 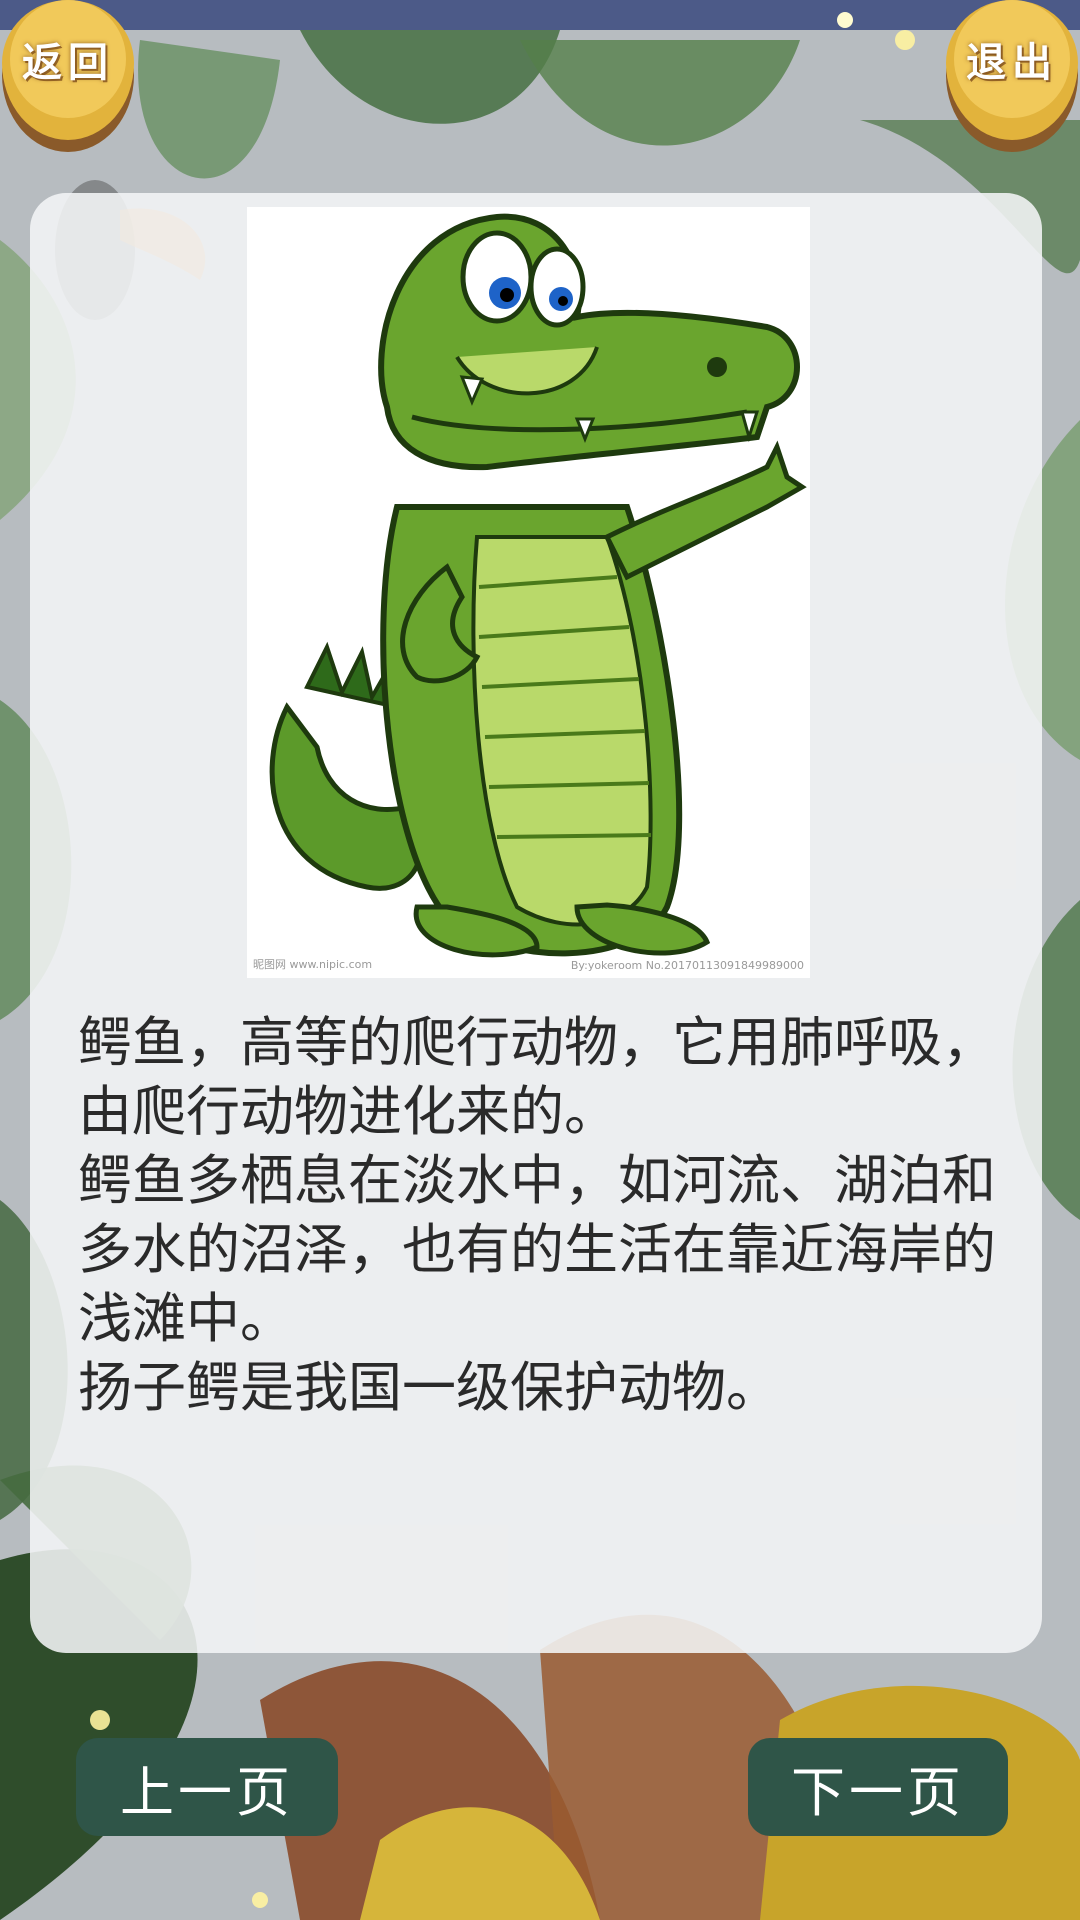 What do you see at coordinates (68, 63) in the screenshot?
I see `back-button-label: 返回` at bounding box center [68, 63].